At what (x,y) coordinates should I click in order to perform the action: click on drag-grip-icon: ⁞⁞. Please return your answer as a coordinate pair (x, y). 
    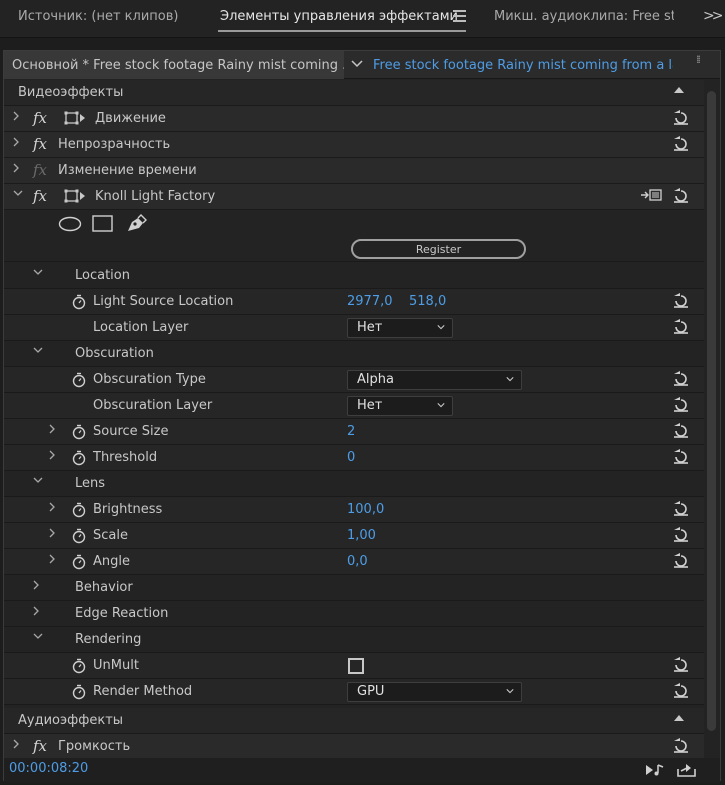
    Looking at the image, I should click on (701, 59).